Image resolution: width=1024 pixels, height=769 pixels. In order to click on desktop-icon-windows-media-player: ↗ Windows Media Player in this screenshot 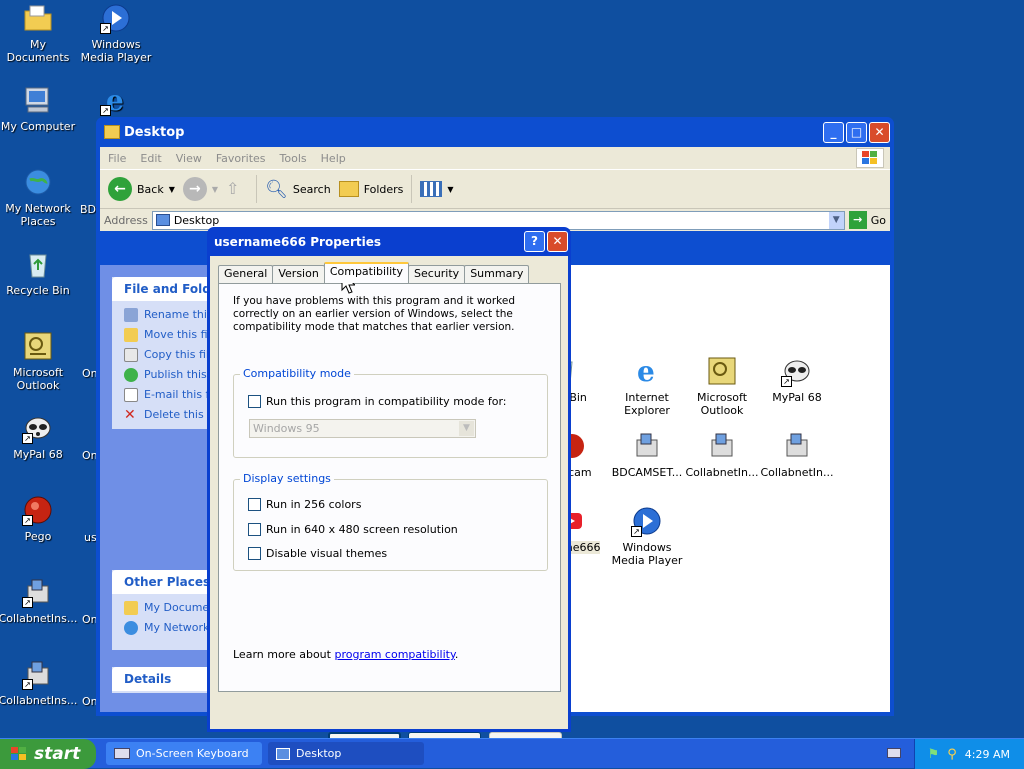, I will do `click(116, 33)`.